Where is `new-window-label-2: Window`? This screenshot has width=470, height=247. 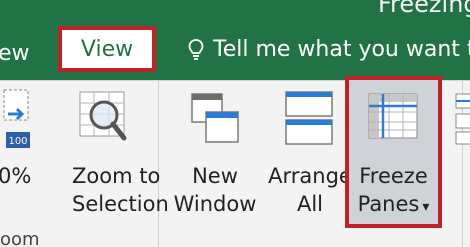 new-window-label-2: Window is located at coordinates (215, 204).